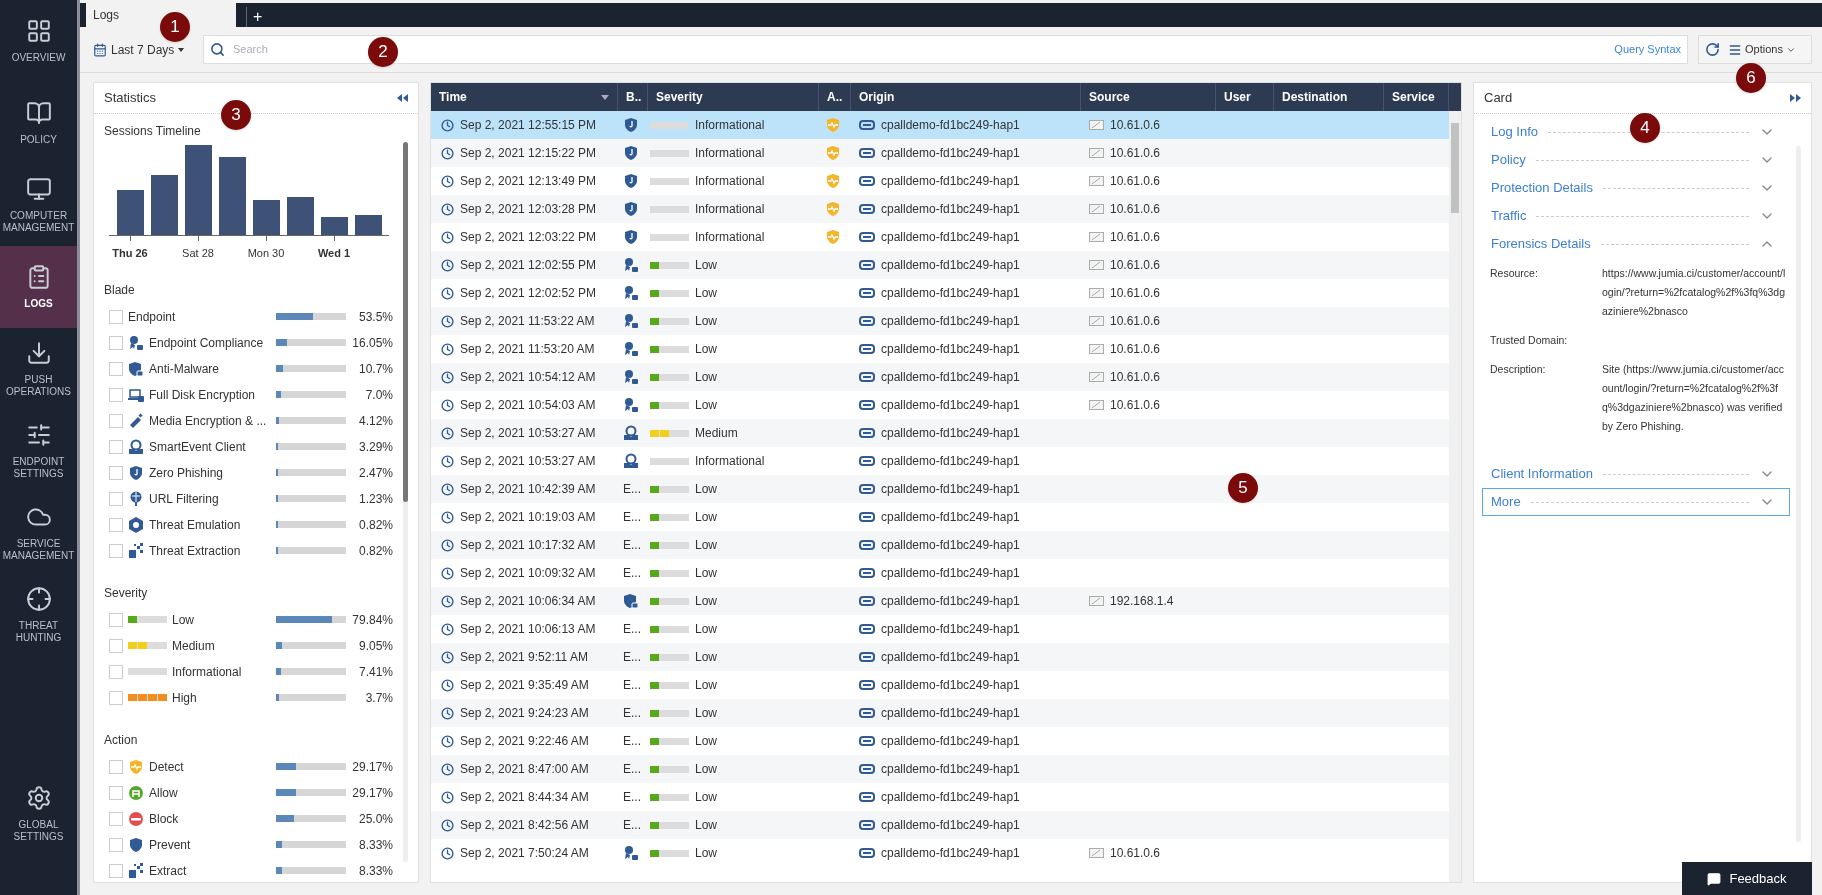  Describe the element at coordinates (524, 769) in the screenshot. I see `time-cell-text: Sep 2, 2021 8:47:00 AM` at that location.